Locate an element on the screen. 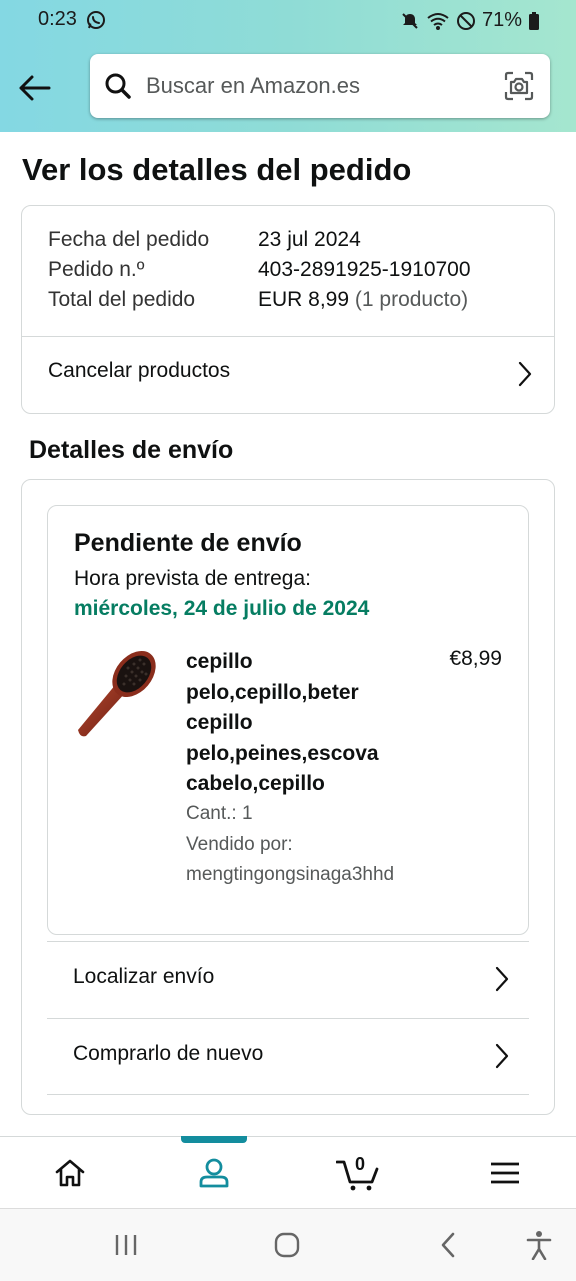 This screenshot has width=576, height=1281. back-arrow-icon is located at coordinates (35, 88).